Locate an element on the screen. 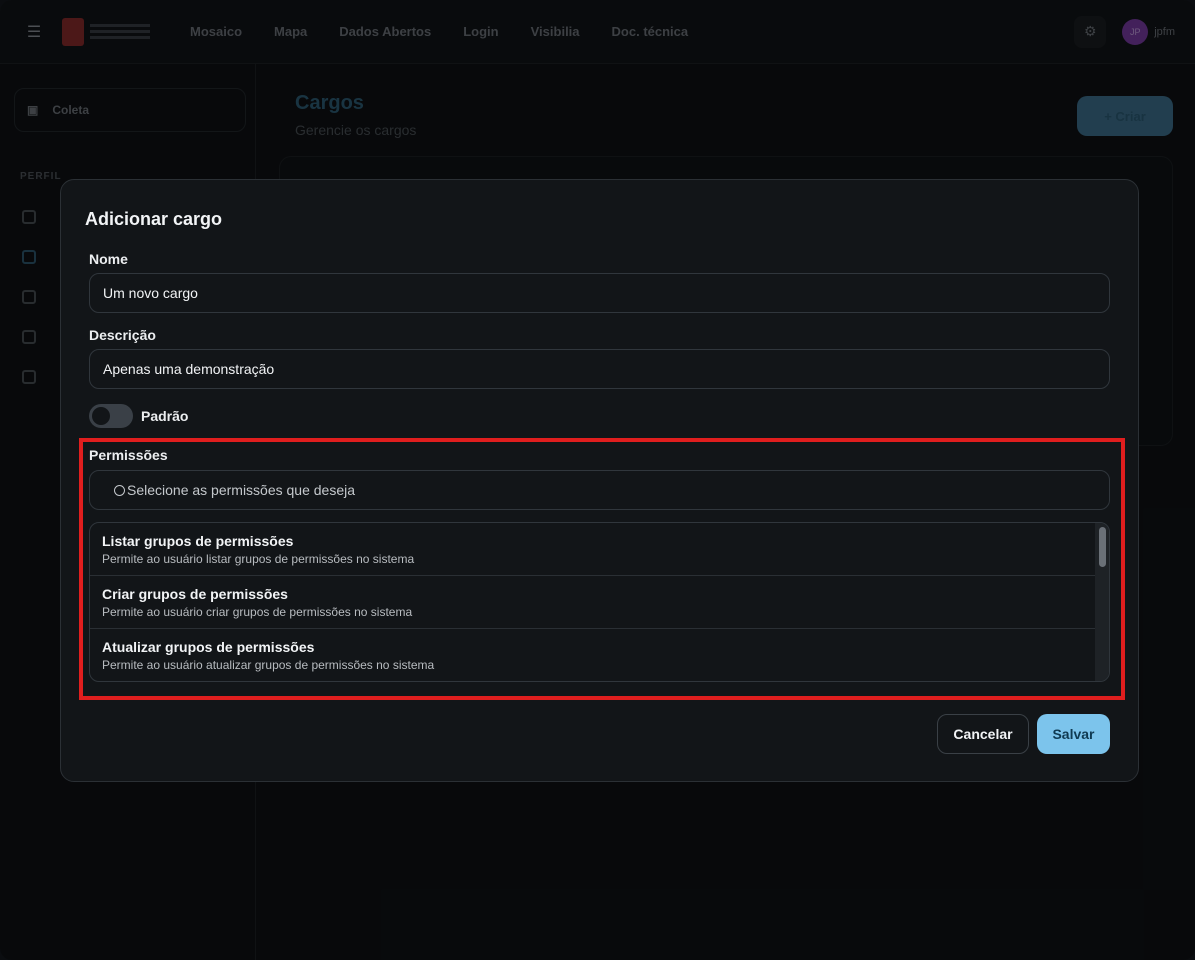 The width and height of the screenshot is (1195, 960). description-field: Apenas uma demonstração is located at coordinates (599, 369).